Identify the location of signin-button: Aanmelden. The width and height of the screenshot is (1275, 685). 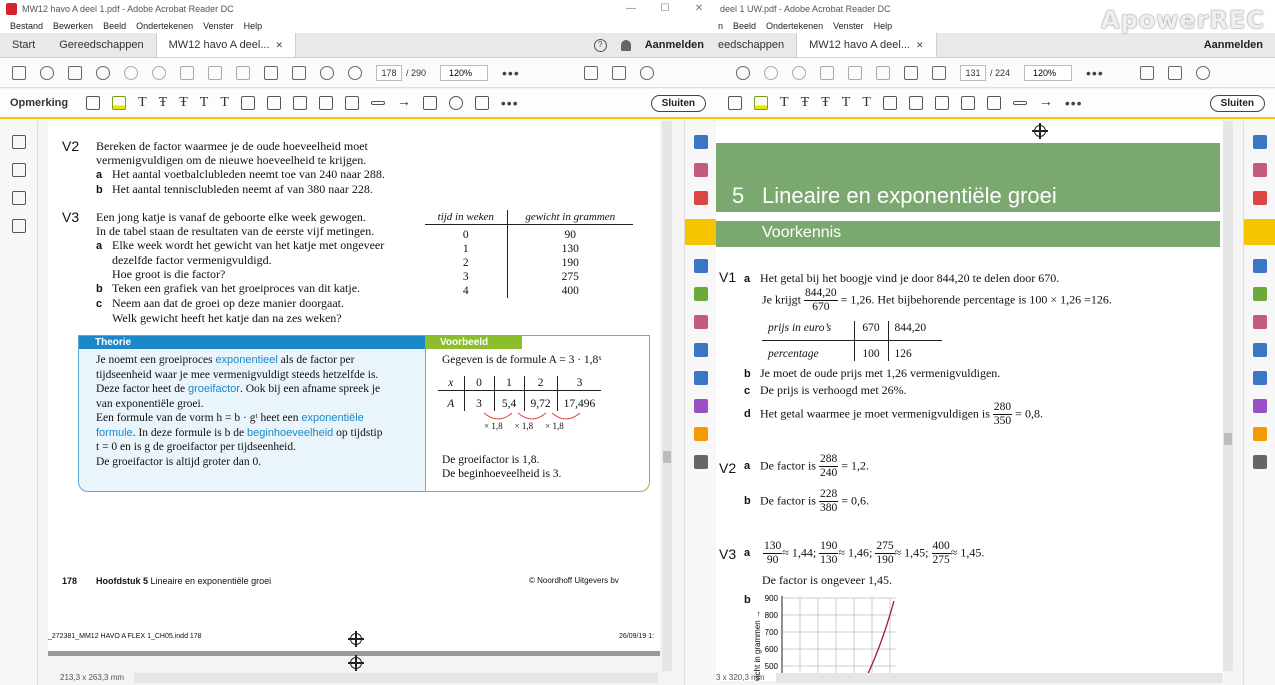
(1233, 45).